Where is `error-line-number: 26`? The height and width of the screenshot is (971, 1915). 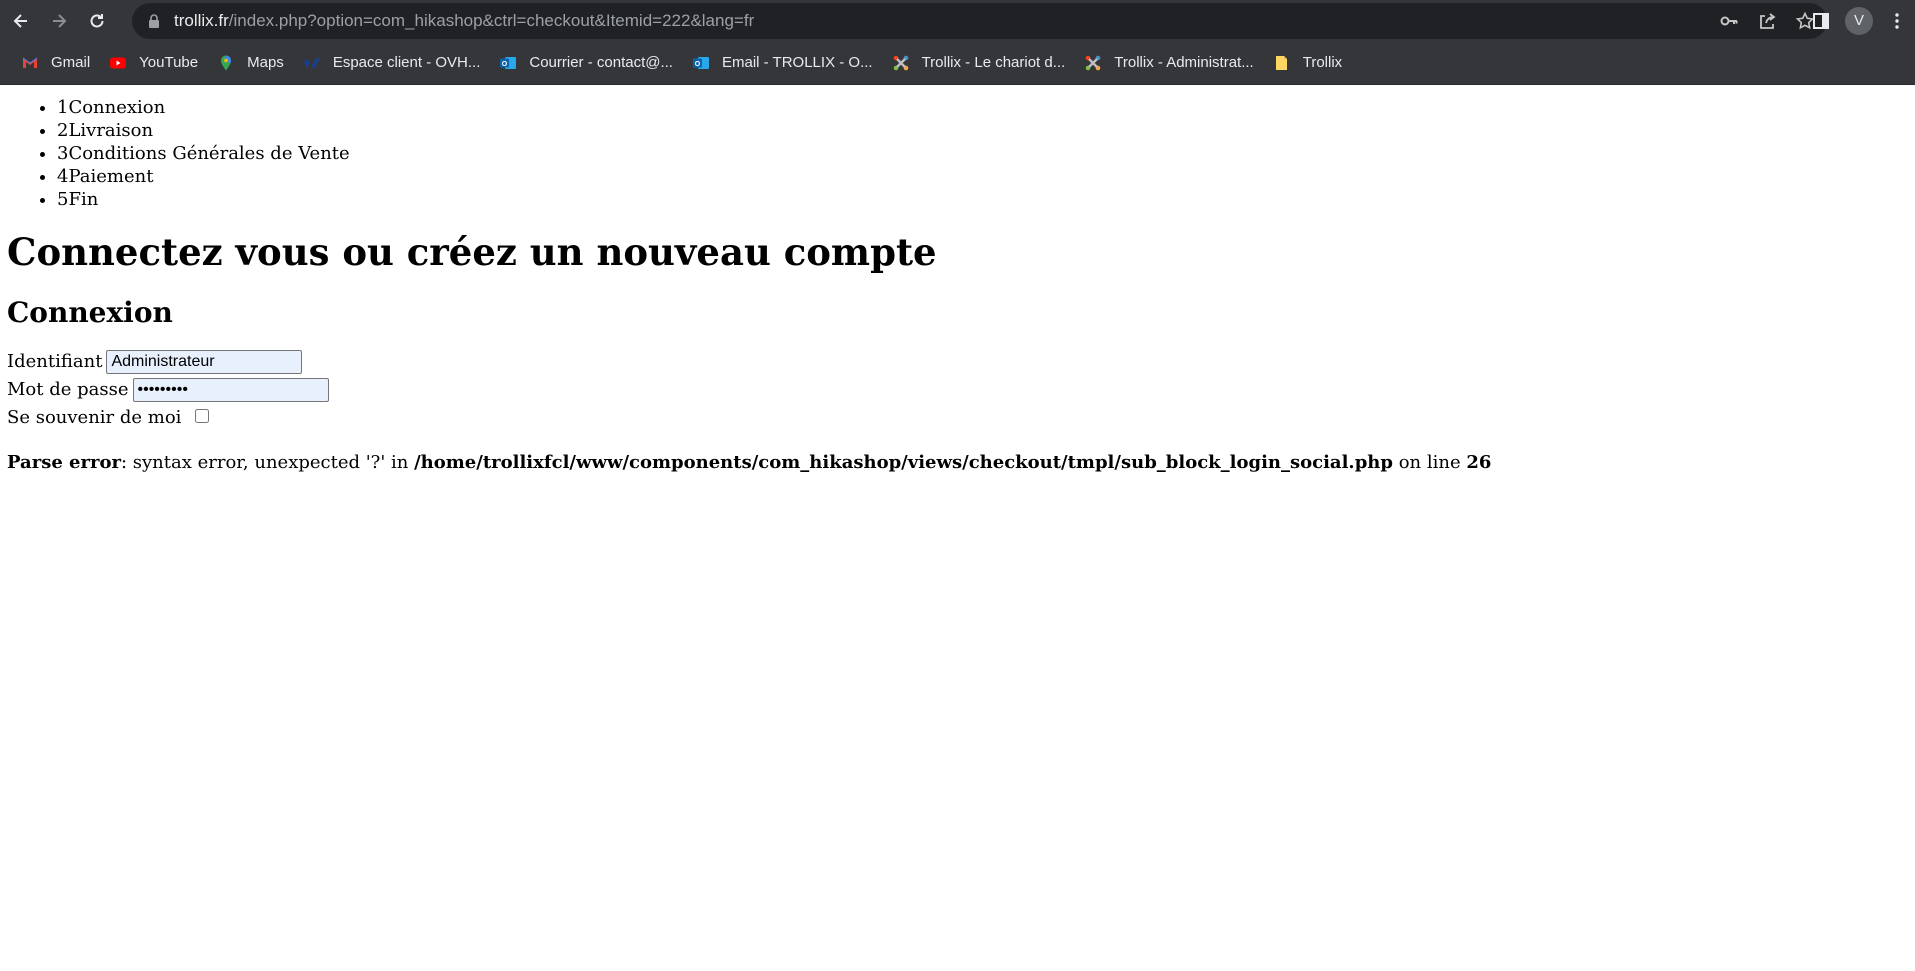 error-line-number: 26 is located at coordinates (1479, 462).